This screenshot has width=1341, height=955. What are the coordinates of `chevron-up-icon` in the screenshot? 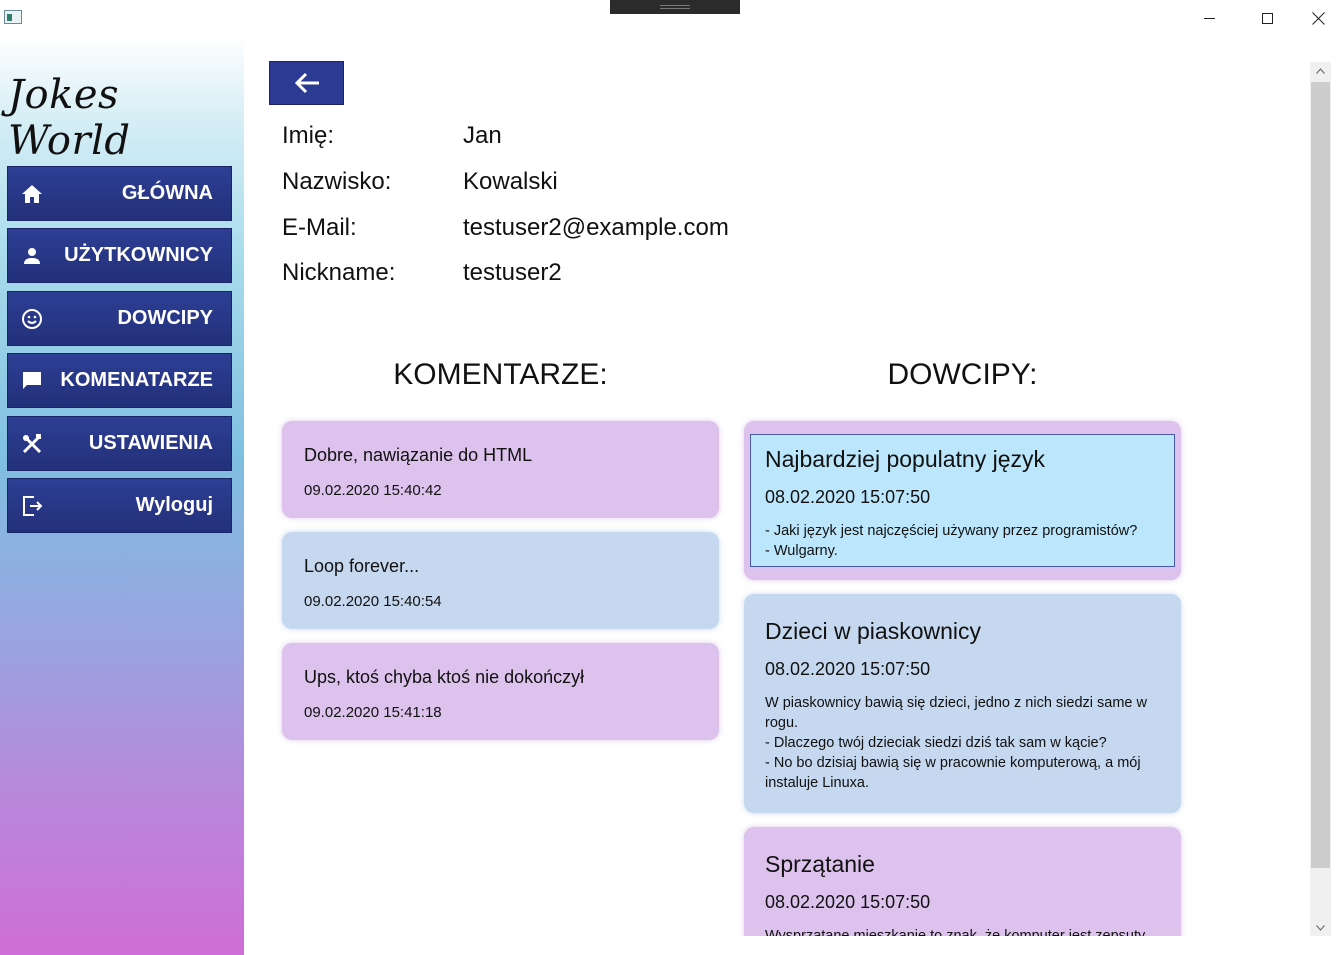 It's located at (1320, 70).